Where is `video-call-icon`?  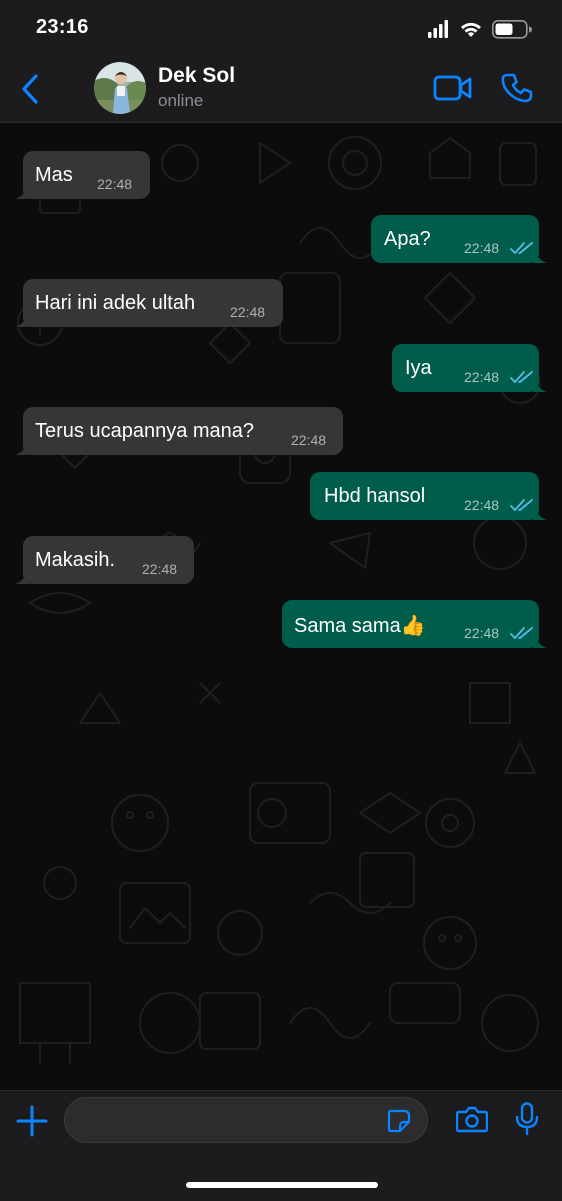 video-call-icon is located at coordinates (453, 88).